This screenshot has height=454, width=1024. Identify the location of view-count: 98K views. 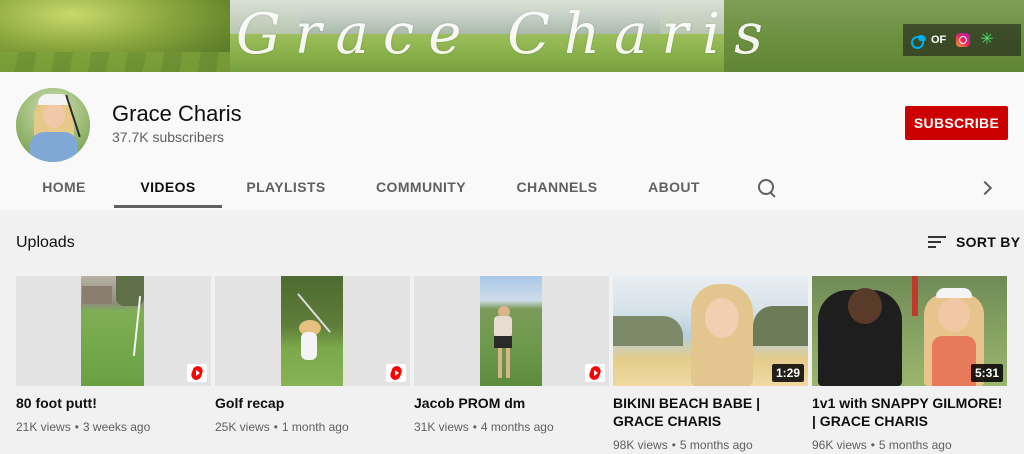
(640, 445).